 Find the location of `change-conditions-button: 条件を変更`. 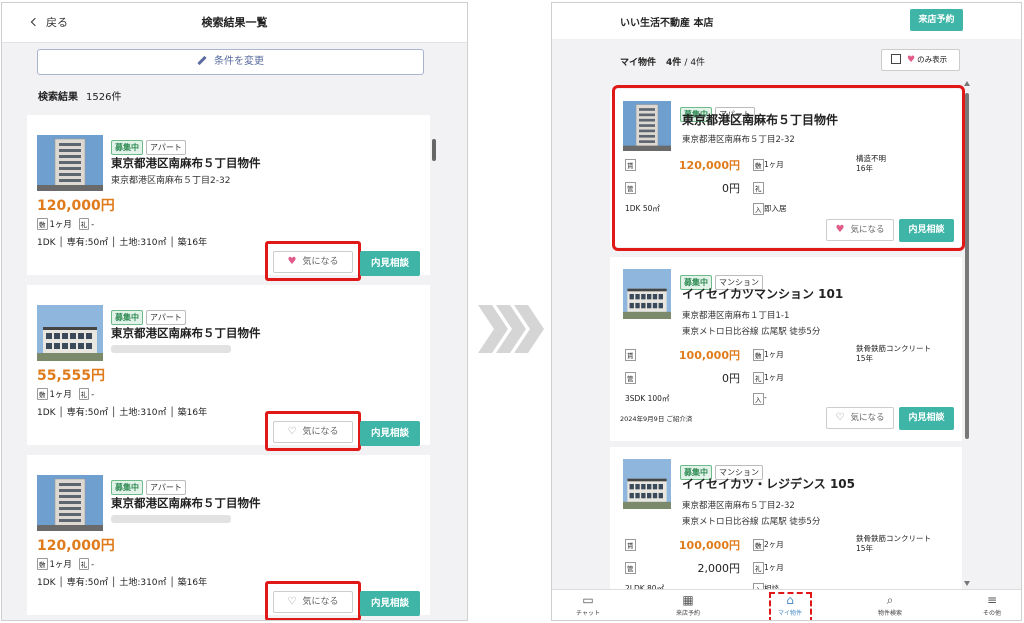

change-conditions-button: 条件を変更 is located at coordinates (230, 62).